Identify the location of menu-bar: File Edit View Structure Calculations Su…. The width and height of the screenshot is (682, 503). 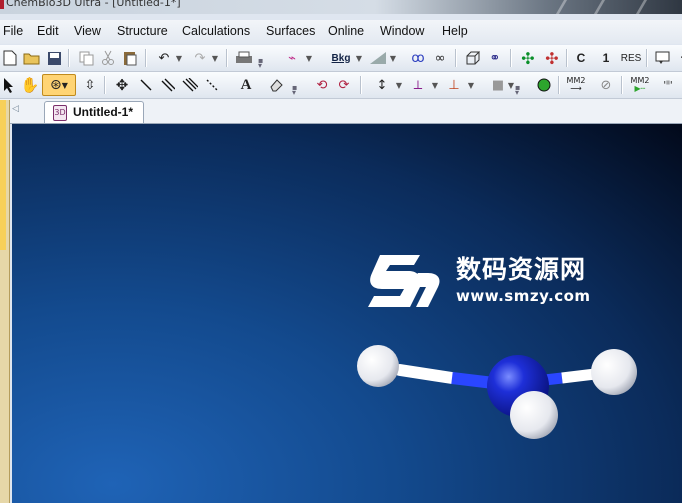
(341, 32).